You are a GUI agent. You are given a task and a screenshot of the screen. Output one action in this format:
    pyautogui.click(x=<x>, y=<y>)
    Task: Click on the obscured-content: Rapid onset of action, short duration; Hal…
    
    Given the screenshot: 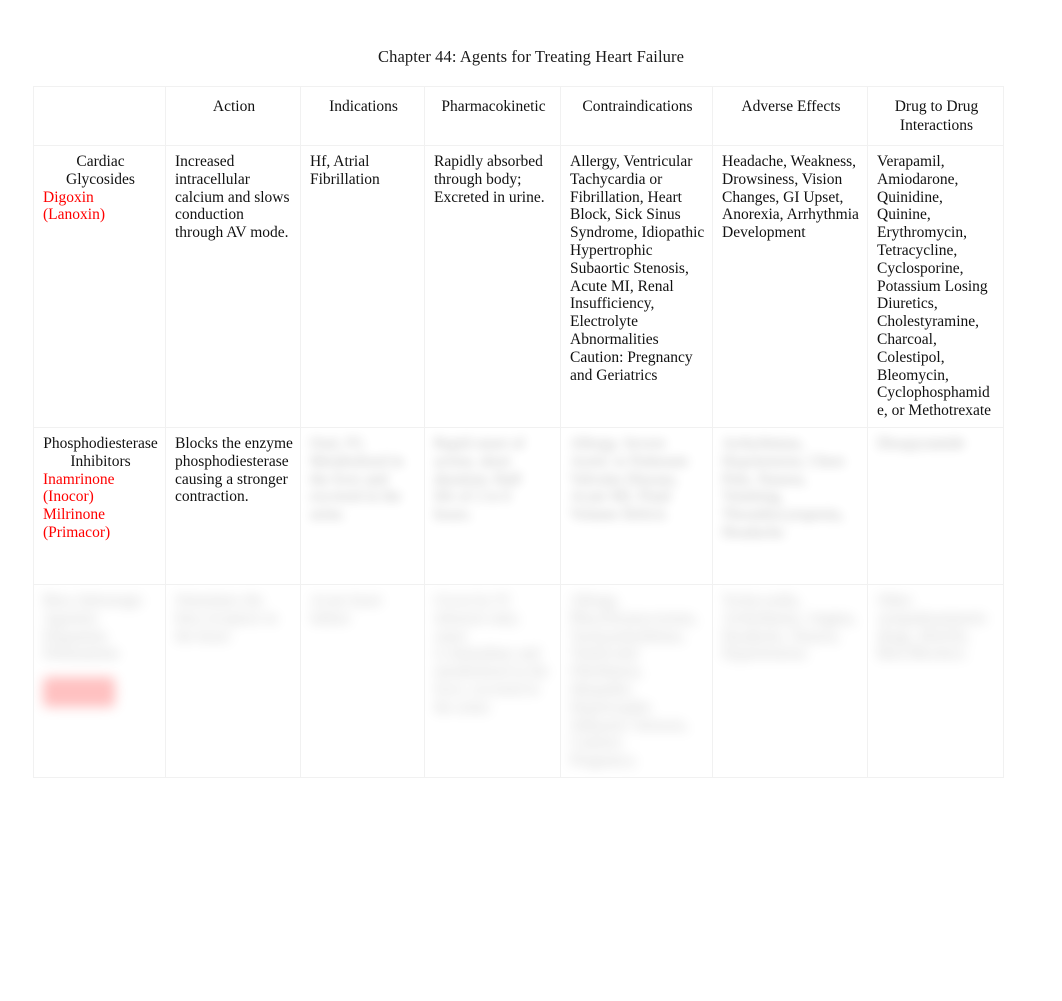 What is the action you would take?
    pyautogui.click(x=479, y=479)
    